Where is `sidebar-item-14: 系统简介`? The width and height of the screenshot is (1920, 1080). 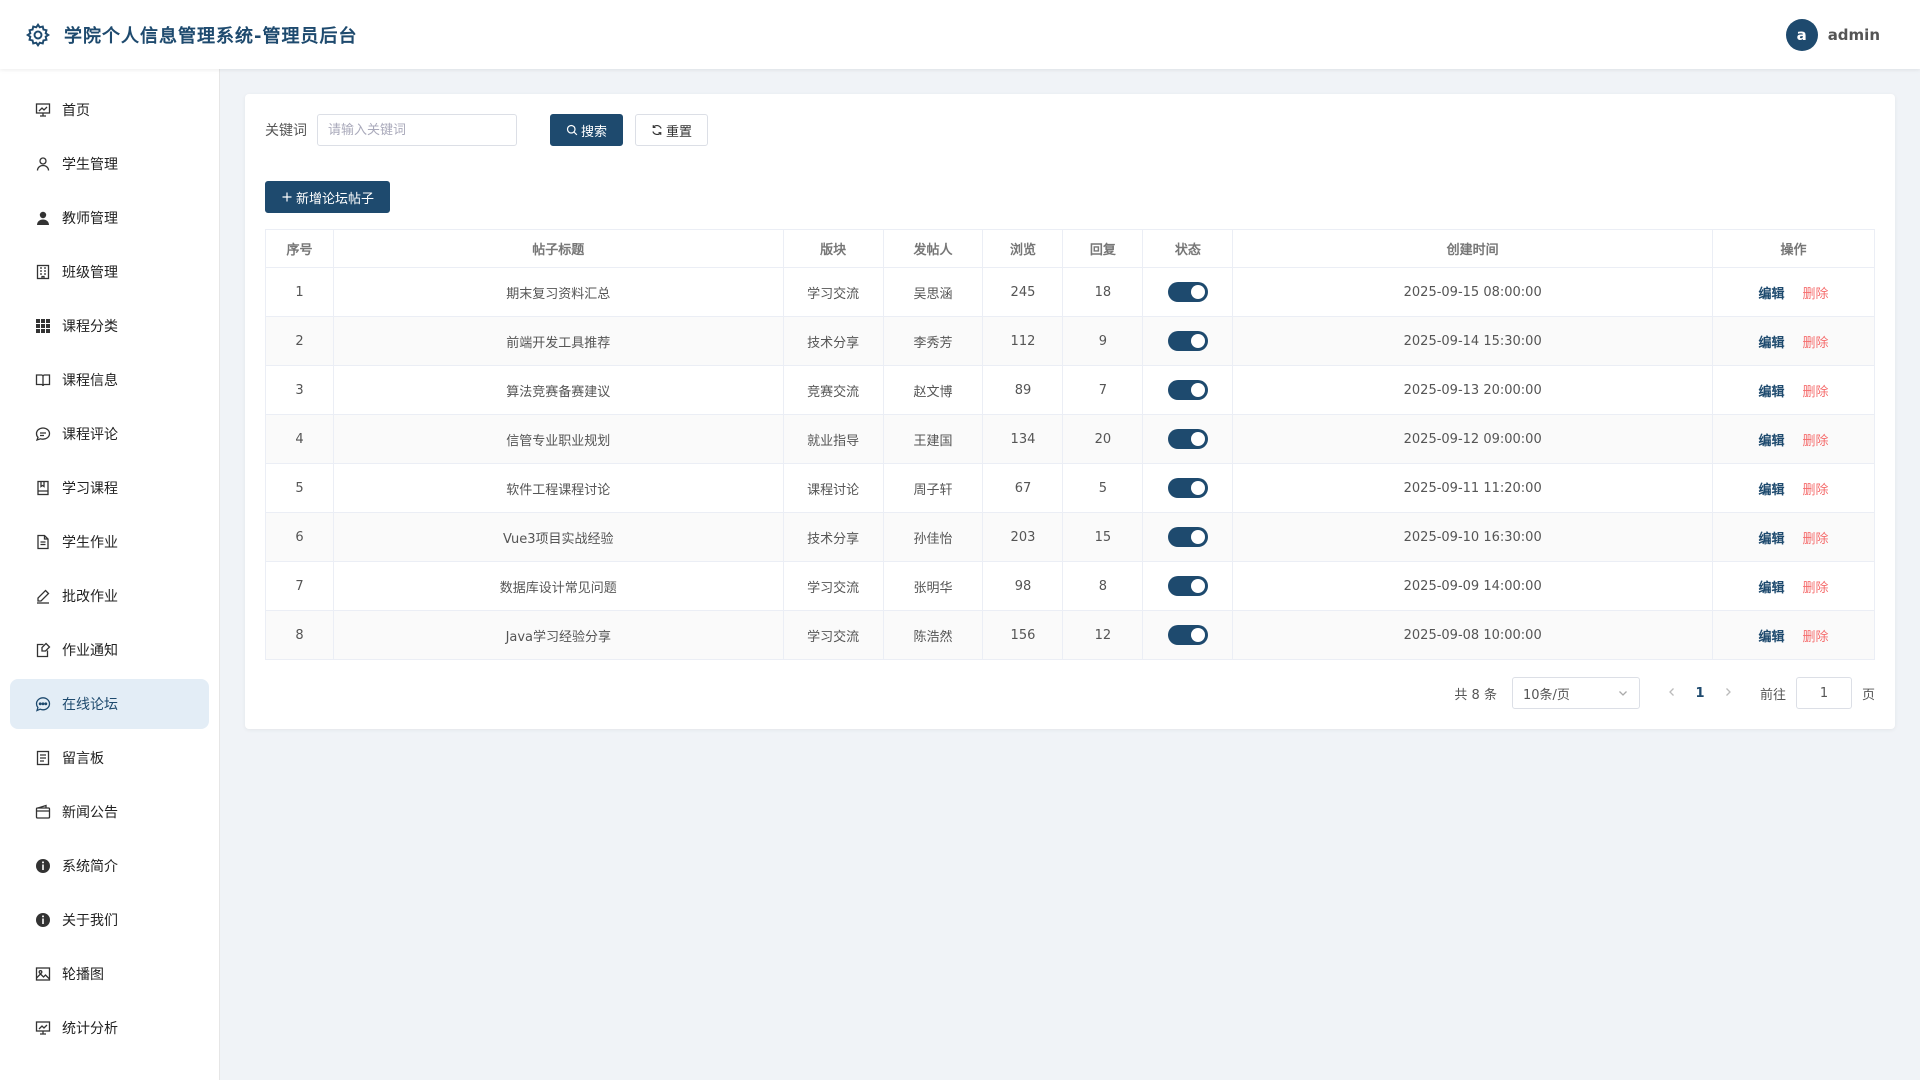 sidebar-item-14: 系统简介 is located at coordinates (109, 866).